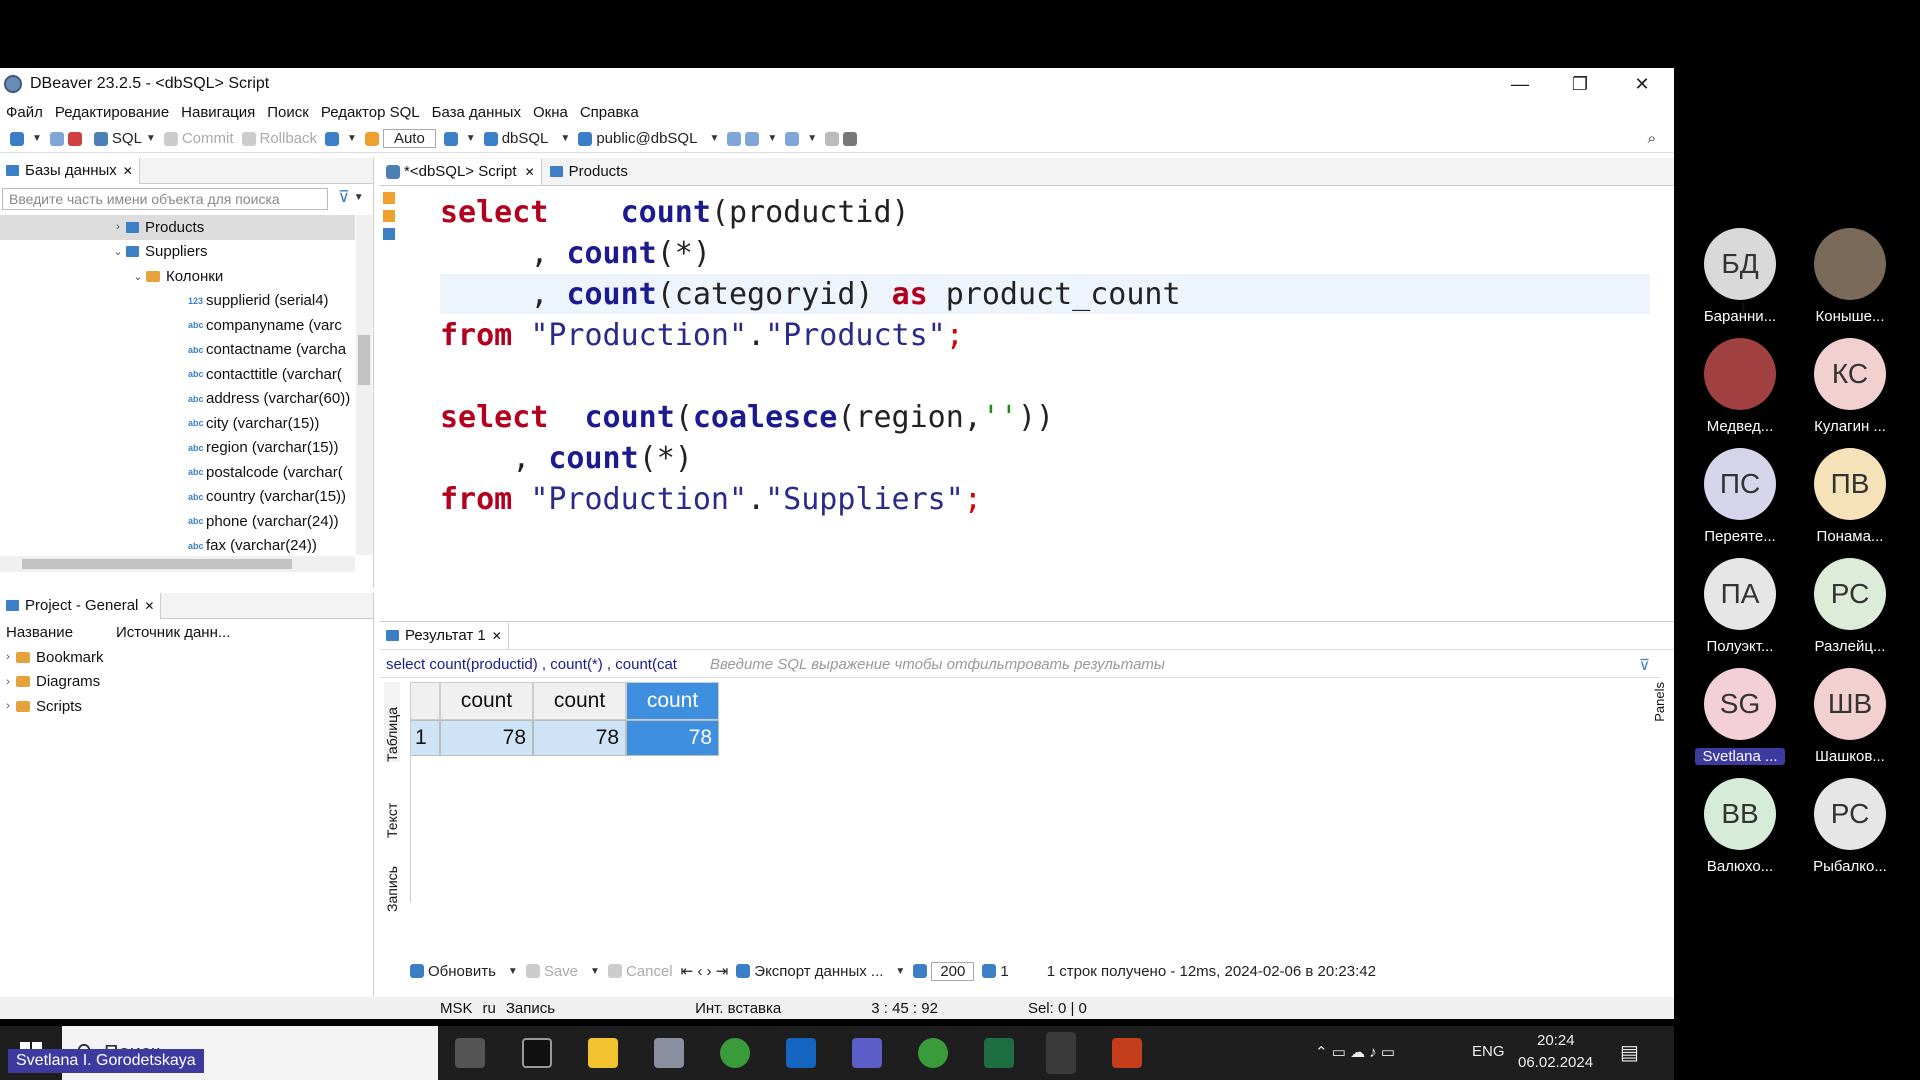  I want to click on commit-button: Commit, so click(198, 138).